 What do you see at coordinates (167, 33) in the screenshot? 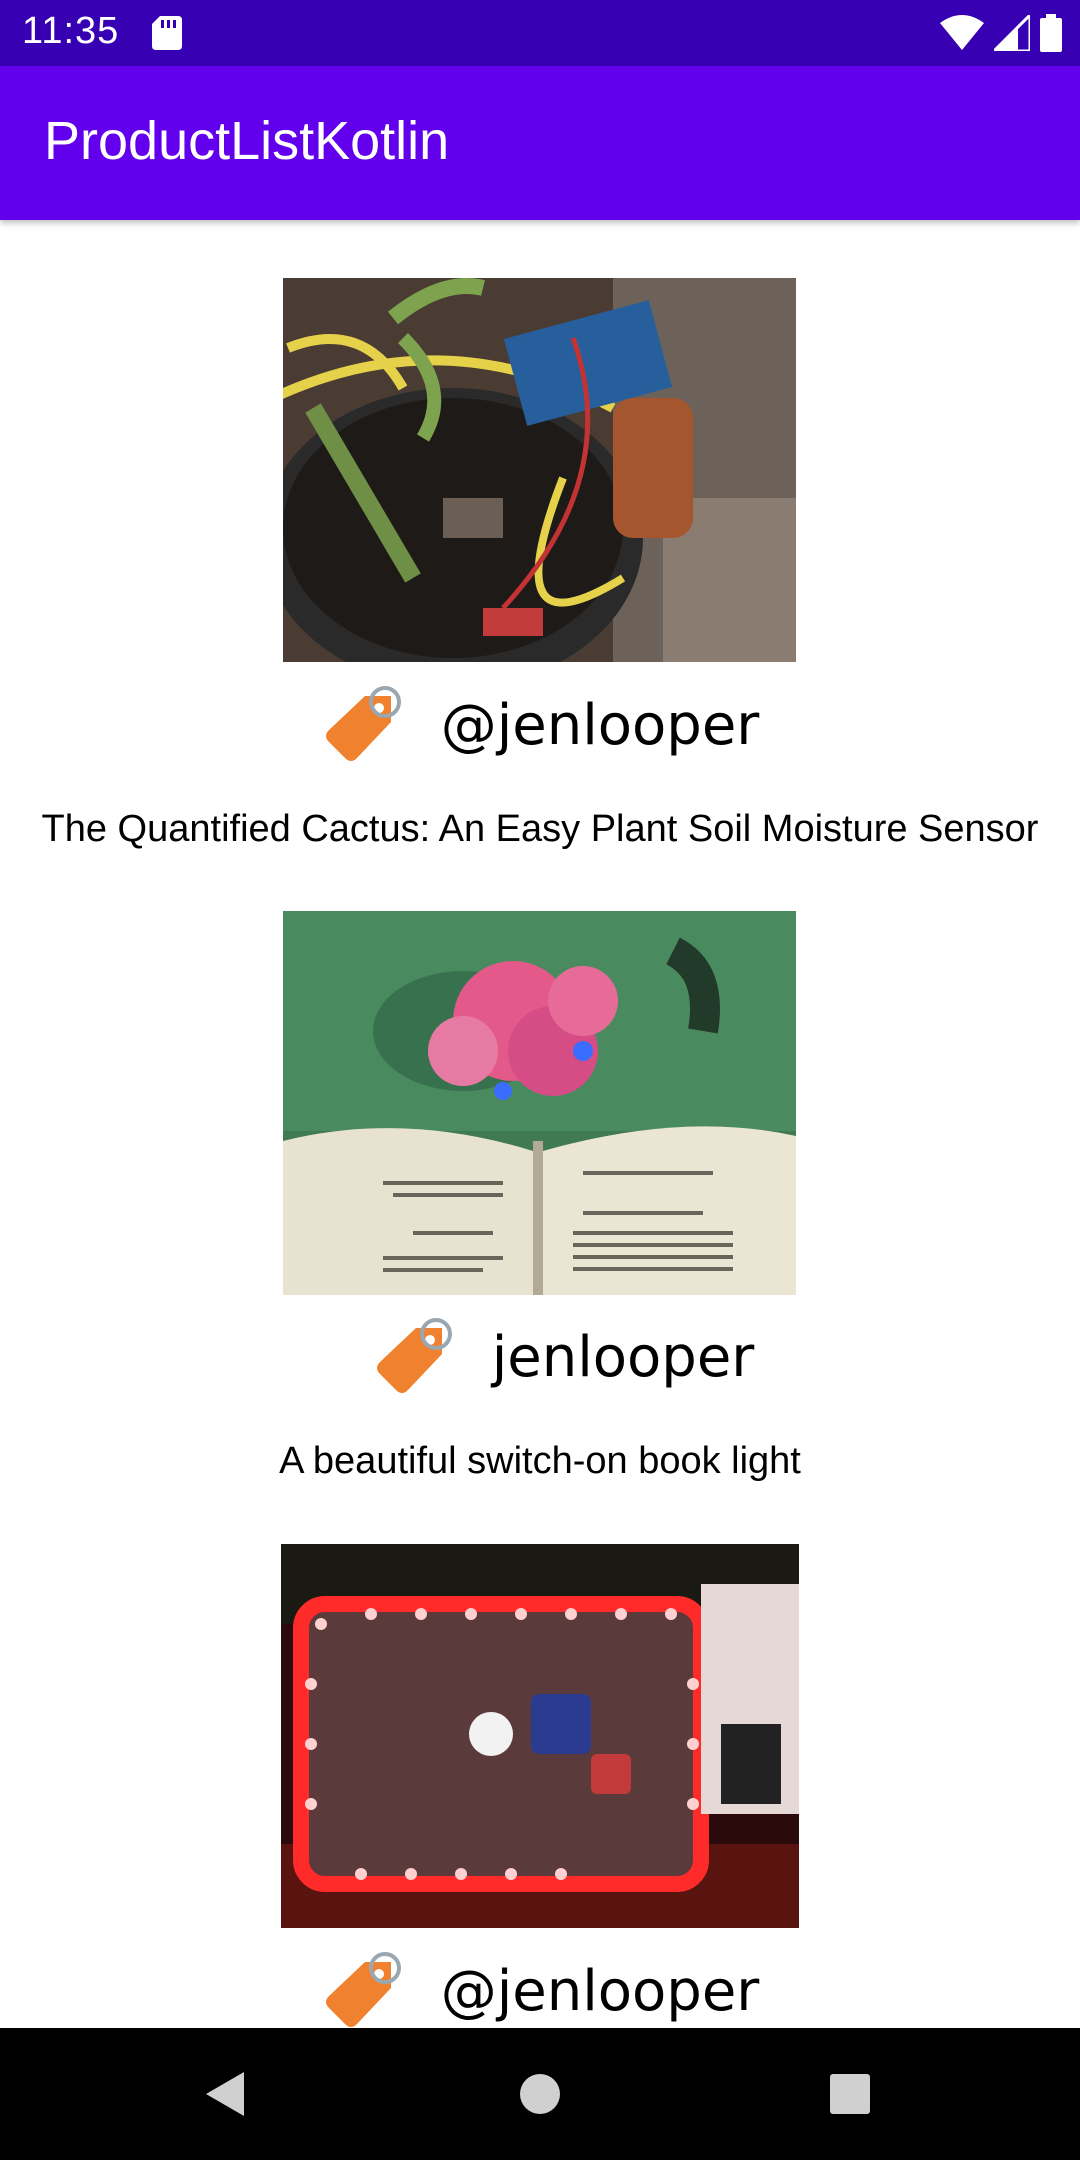
I see `sd-card-icon` at bounding box center [167, 33].